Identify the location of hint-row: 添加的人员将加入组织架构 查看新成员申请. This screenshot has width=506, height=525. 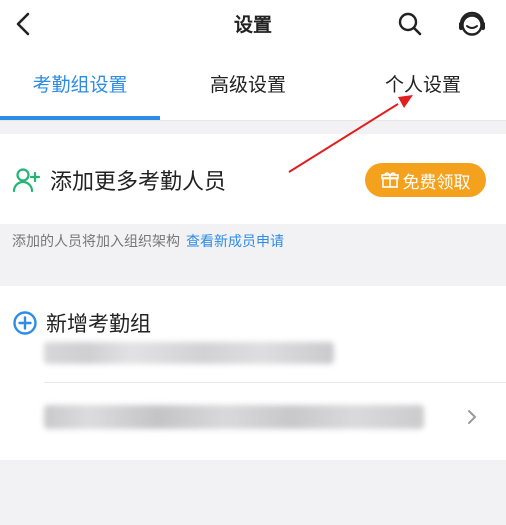
(148, 241).